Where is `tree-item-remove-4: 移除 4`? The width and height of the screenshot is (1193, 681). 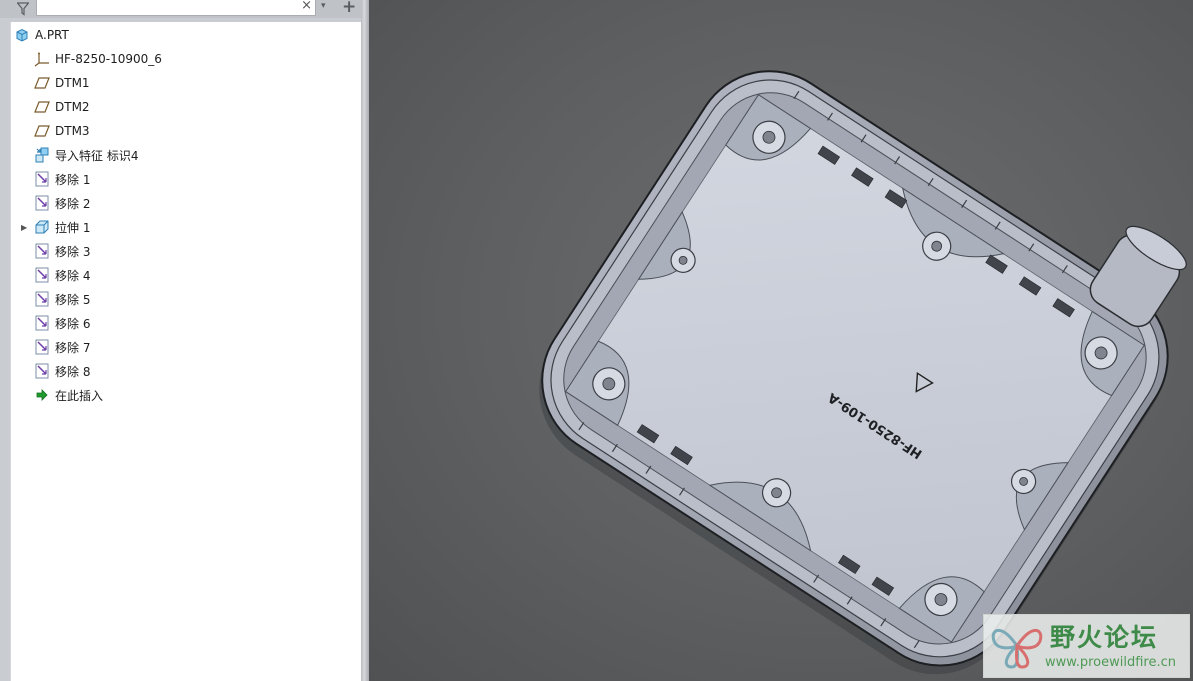 tree-item-remove-4: 移除 4 is located at coordinates (62, 275).